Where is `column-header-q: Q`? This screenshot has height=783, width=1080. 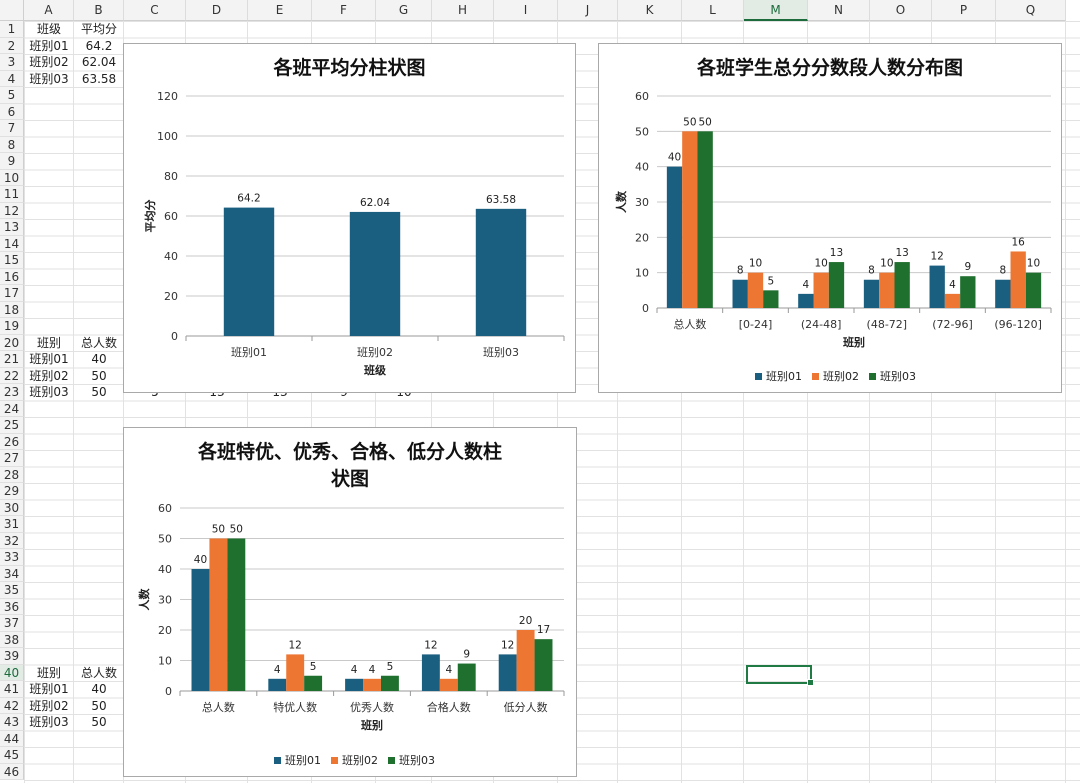
column-header-q: Q is located at coordinates (1031, 10).